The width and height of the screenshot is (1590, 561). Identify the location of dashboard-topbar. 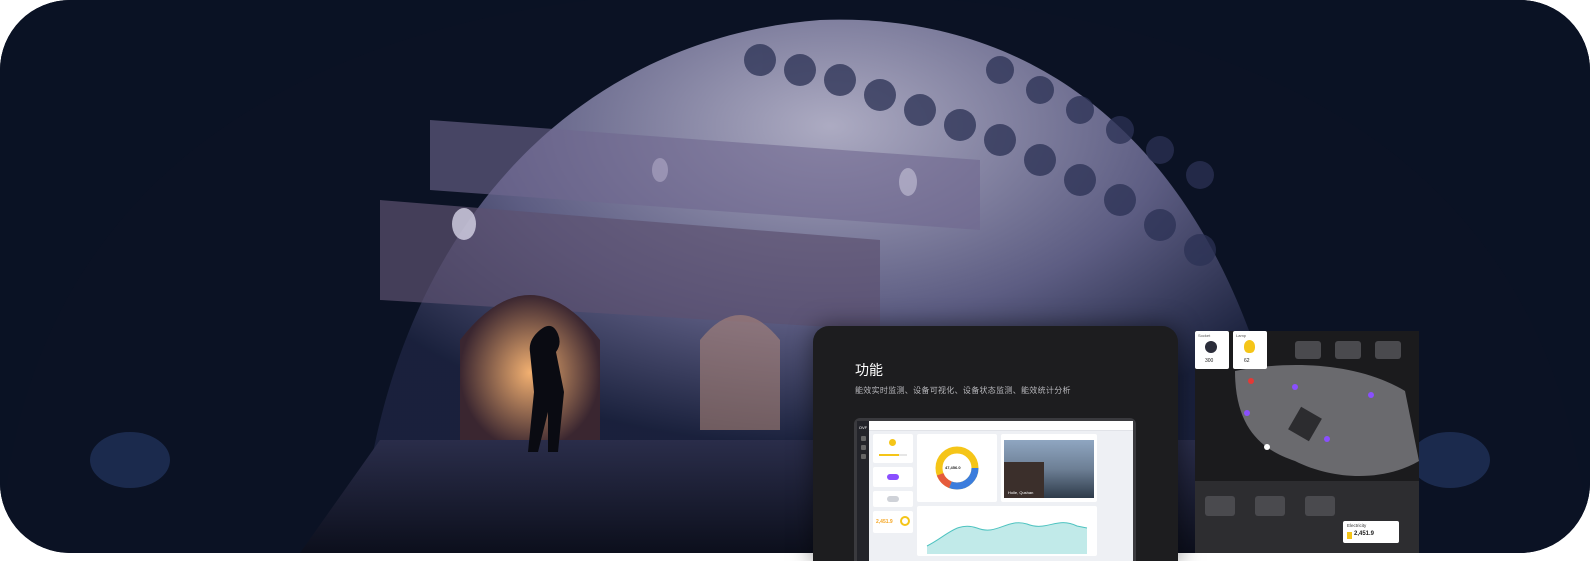
(1001, 426).